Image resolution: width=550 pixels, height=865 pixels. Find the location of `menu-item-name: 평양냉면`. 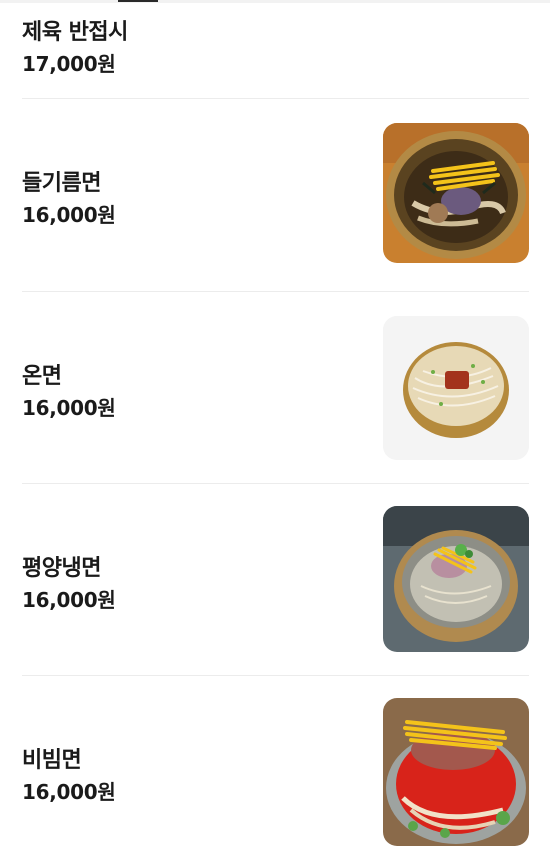

menu-item-name: 평양냉면 is located at coordinates (61, 568).